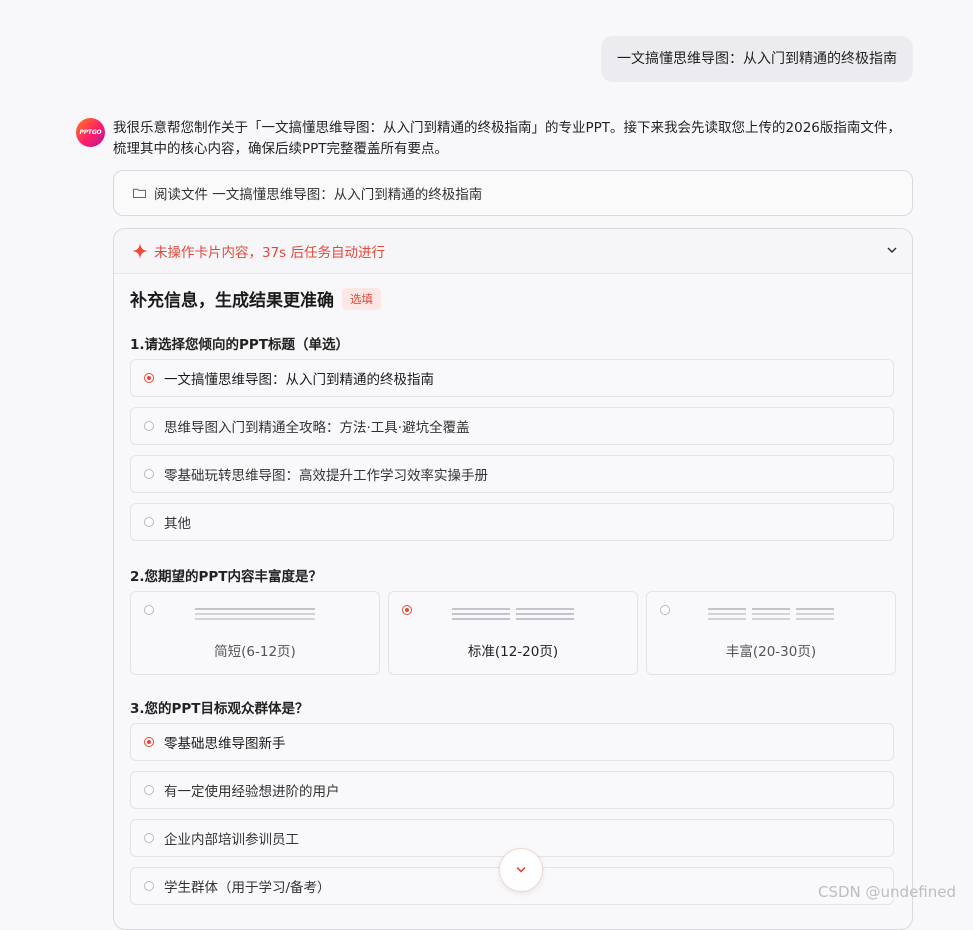  Describe the element at coordinates (299, 380) in the screenshot. I see `option-text: 一文搞懂思维导图：从入门到精通的终极指南` at that location.